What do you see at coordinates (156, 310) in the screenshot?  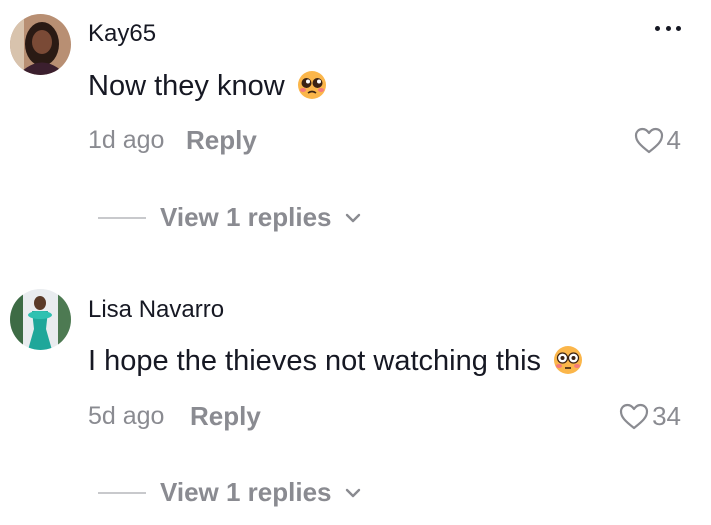 I see `username: Lisa Navarro` at bounding box center [156, 310].